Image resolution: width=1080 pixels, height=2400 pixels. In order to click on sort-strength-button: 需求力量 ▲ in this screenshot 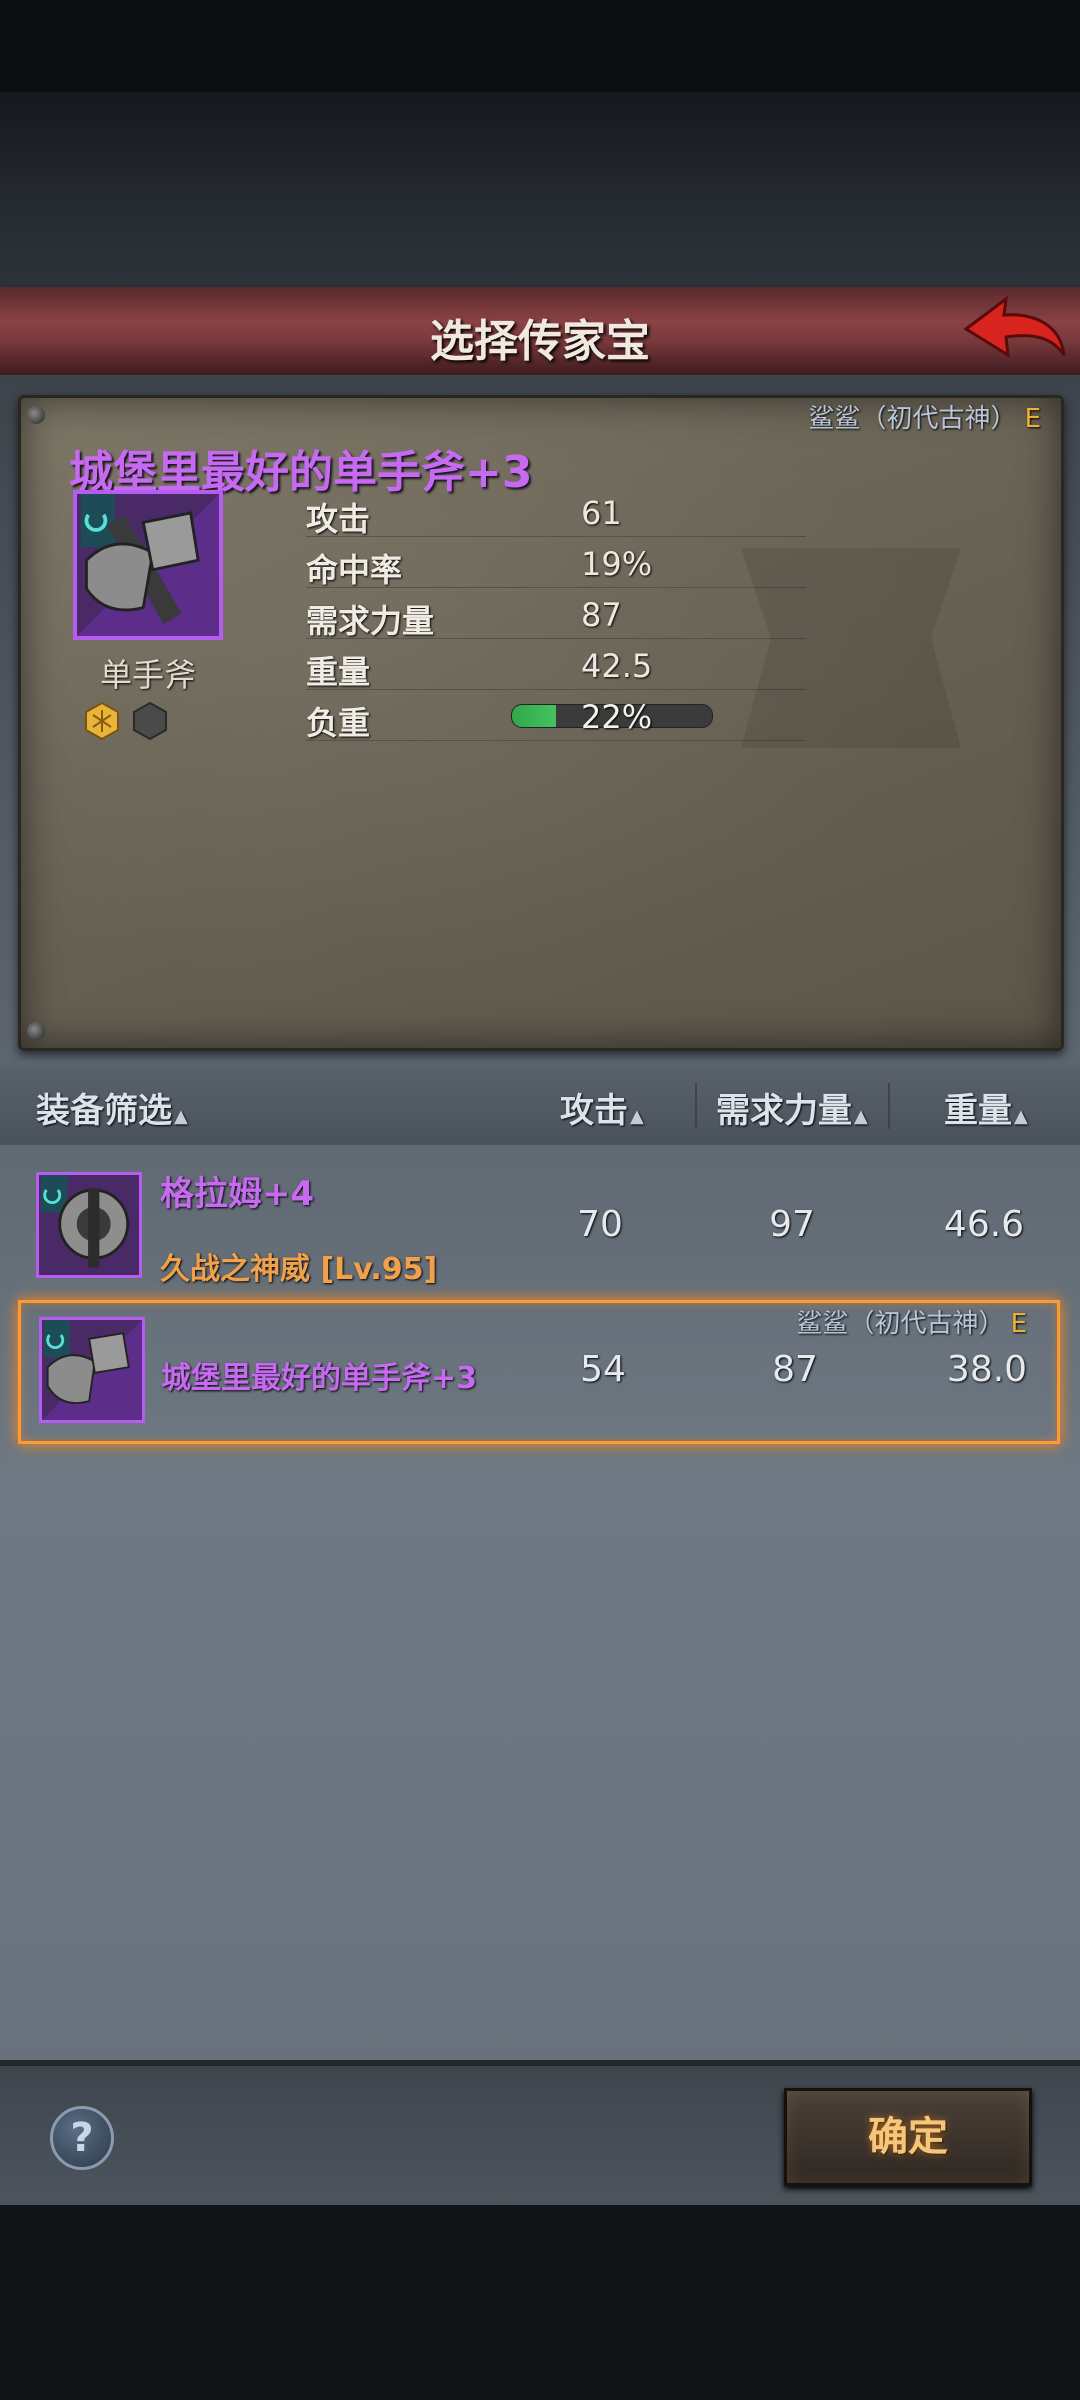, I will do `click(792, 1107)`.